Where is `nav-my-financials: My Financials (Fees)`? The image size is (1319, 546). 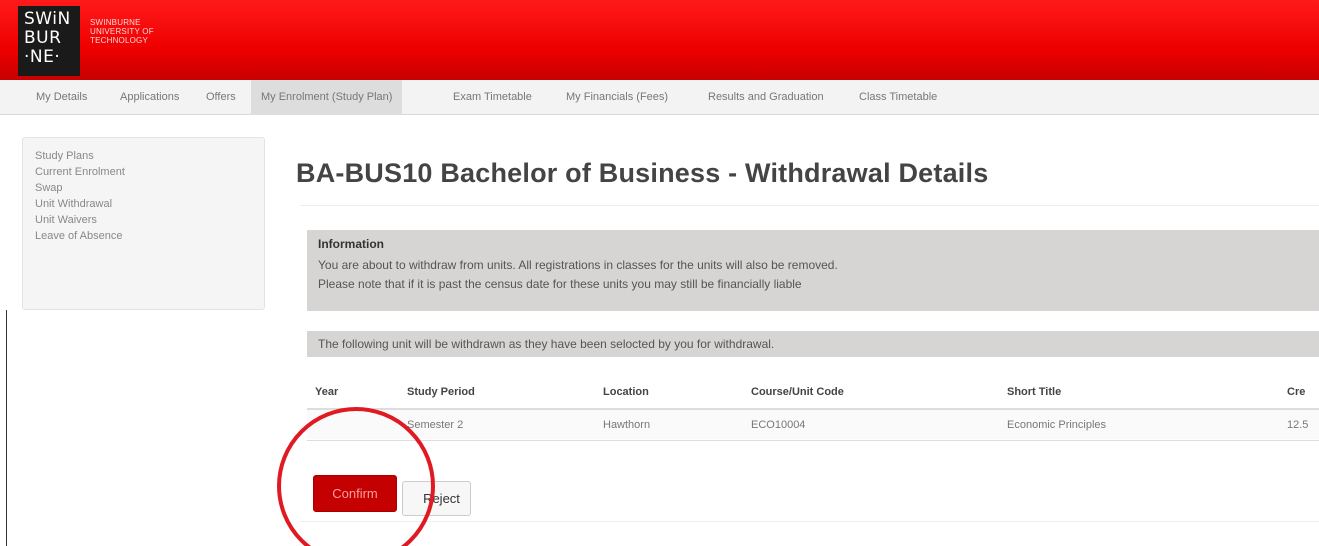 nav-my-financials: My Financials (Fees) is located at coordinates (617, 97).